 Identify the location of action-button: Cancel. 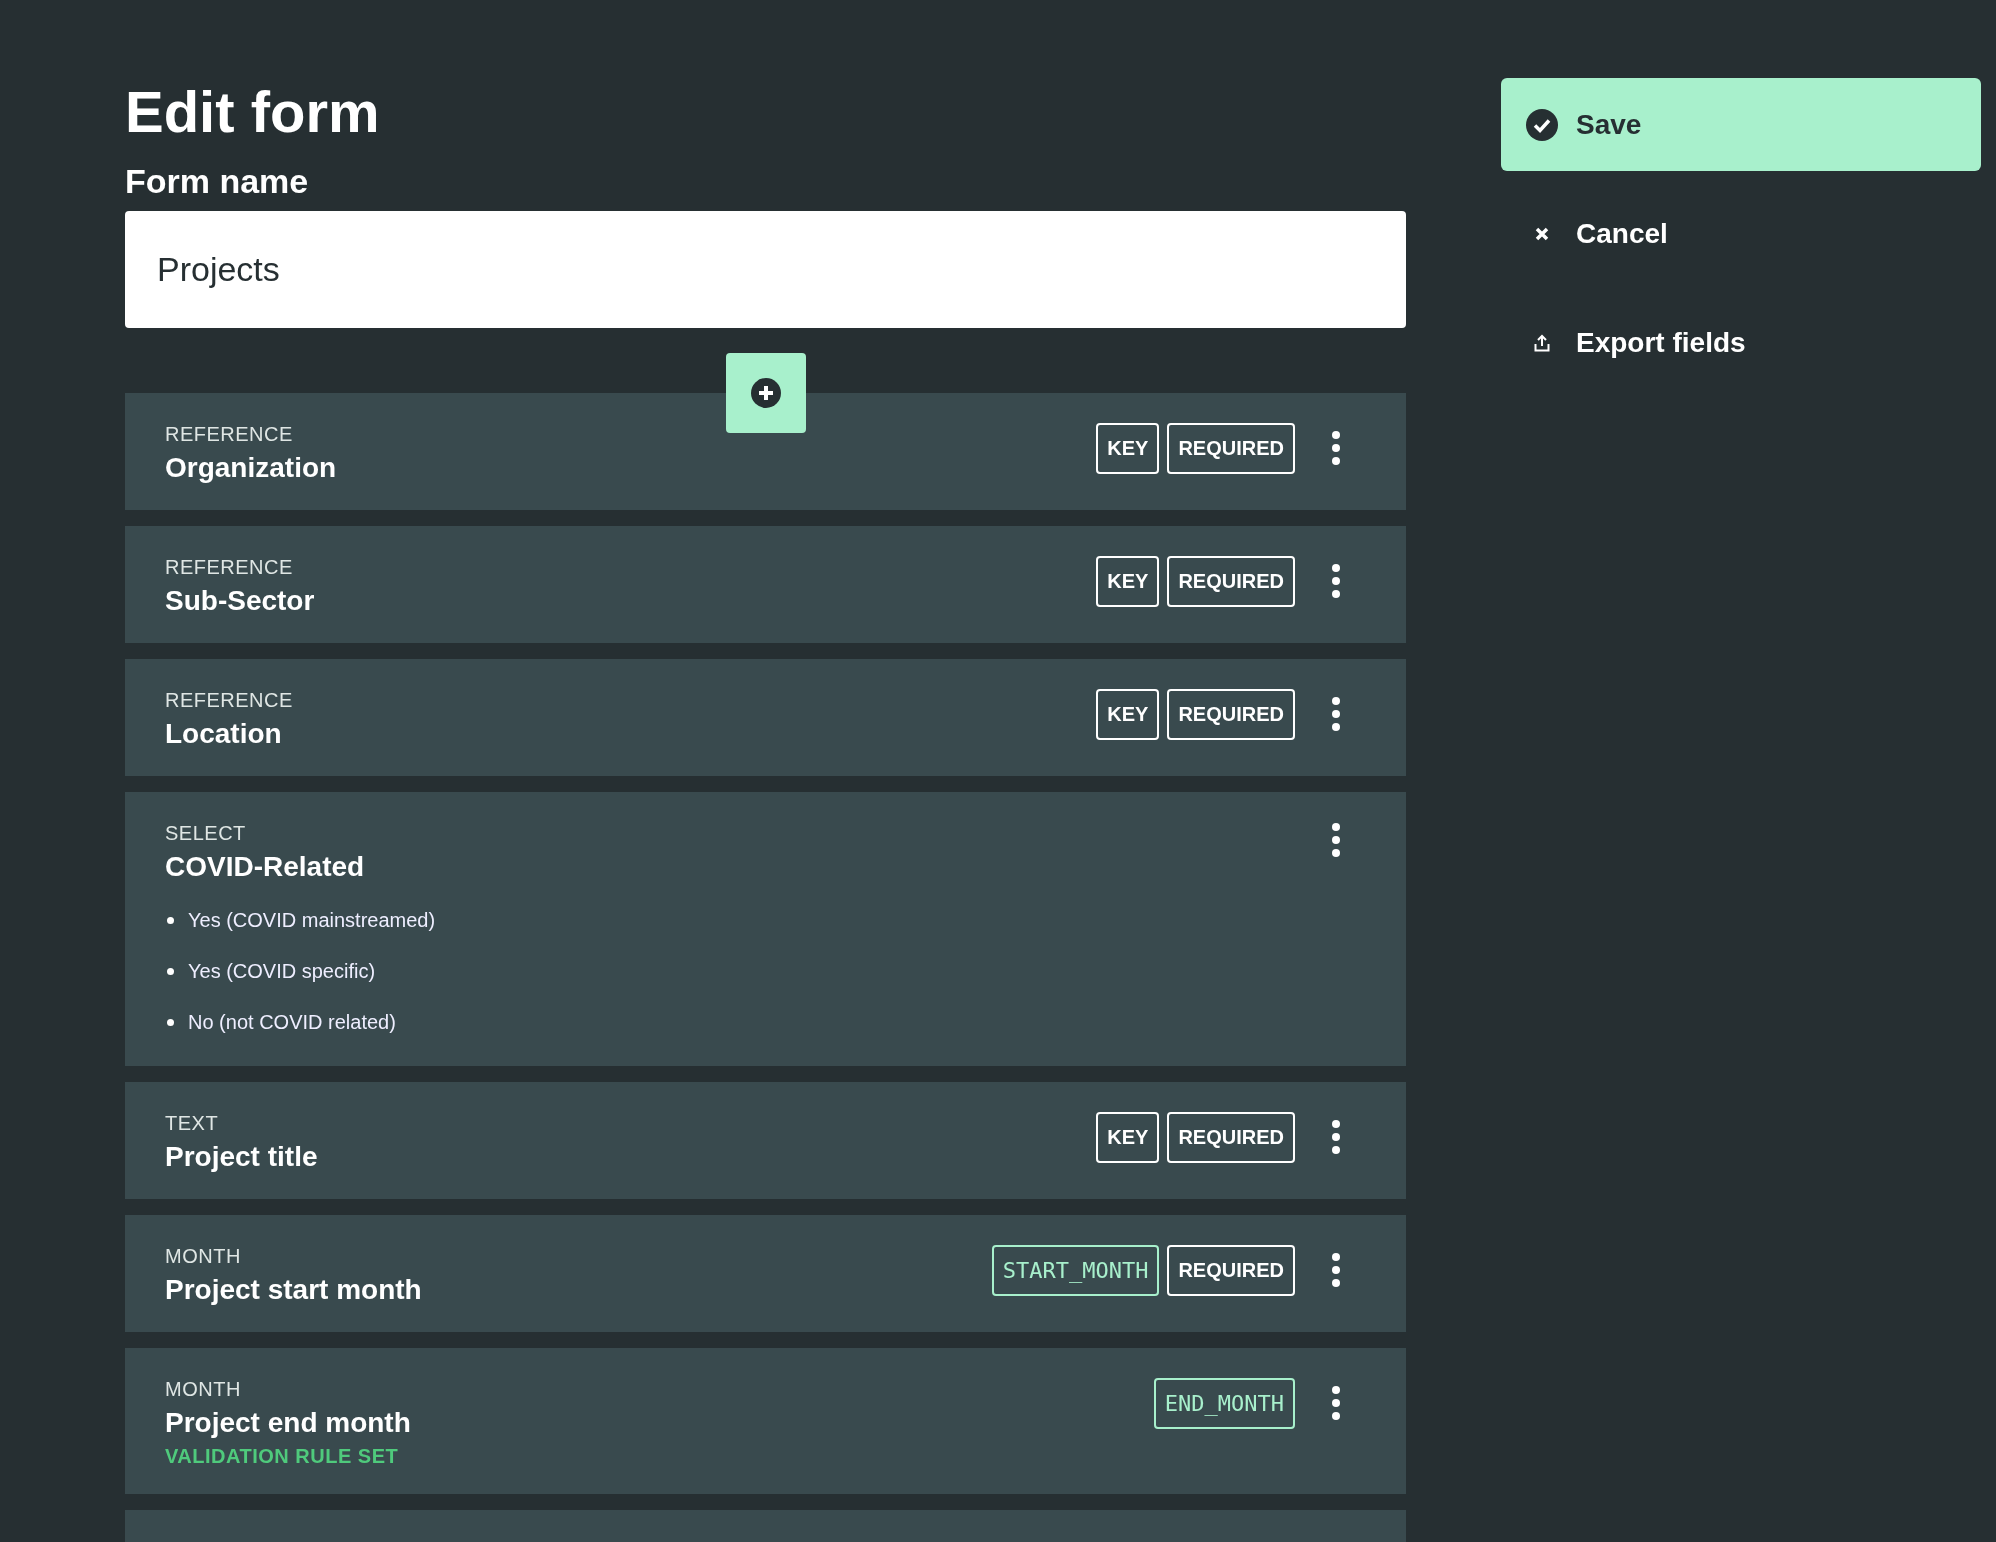
(1741, 233).